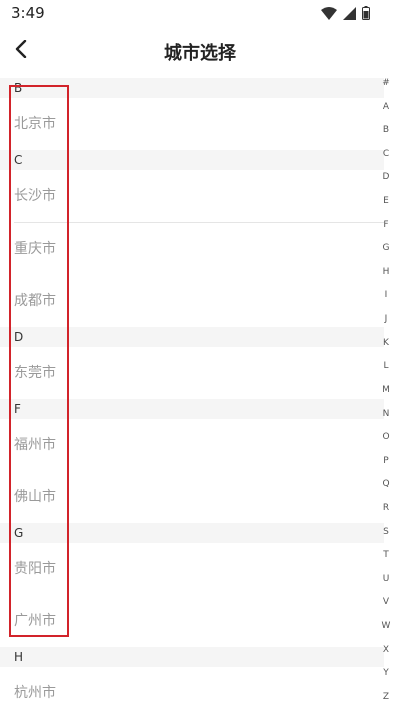 This screenshot has width=400, height=719. I want to click on index-letter-y: Y, so click(386, 673).